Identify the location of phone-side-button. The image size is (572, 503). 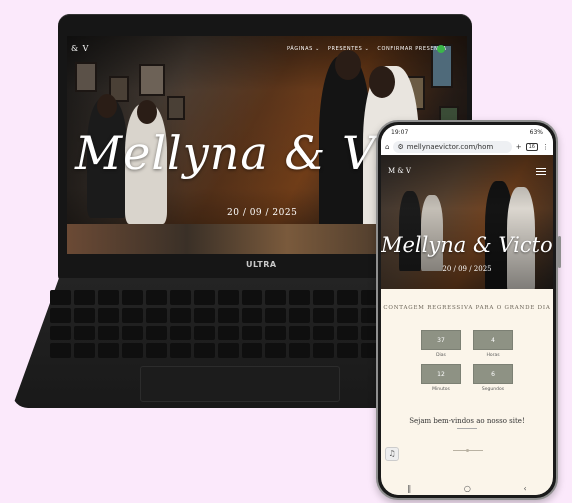
(559, 252).